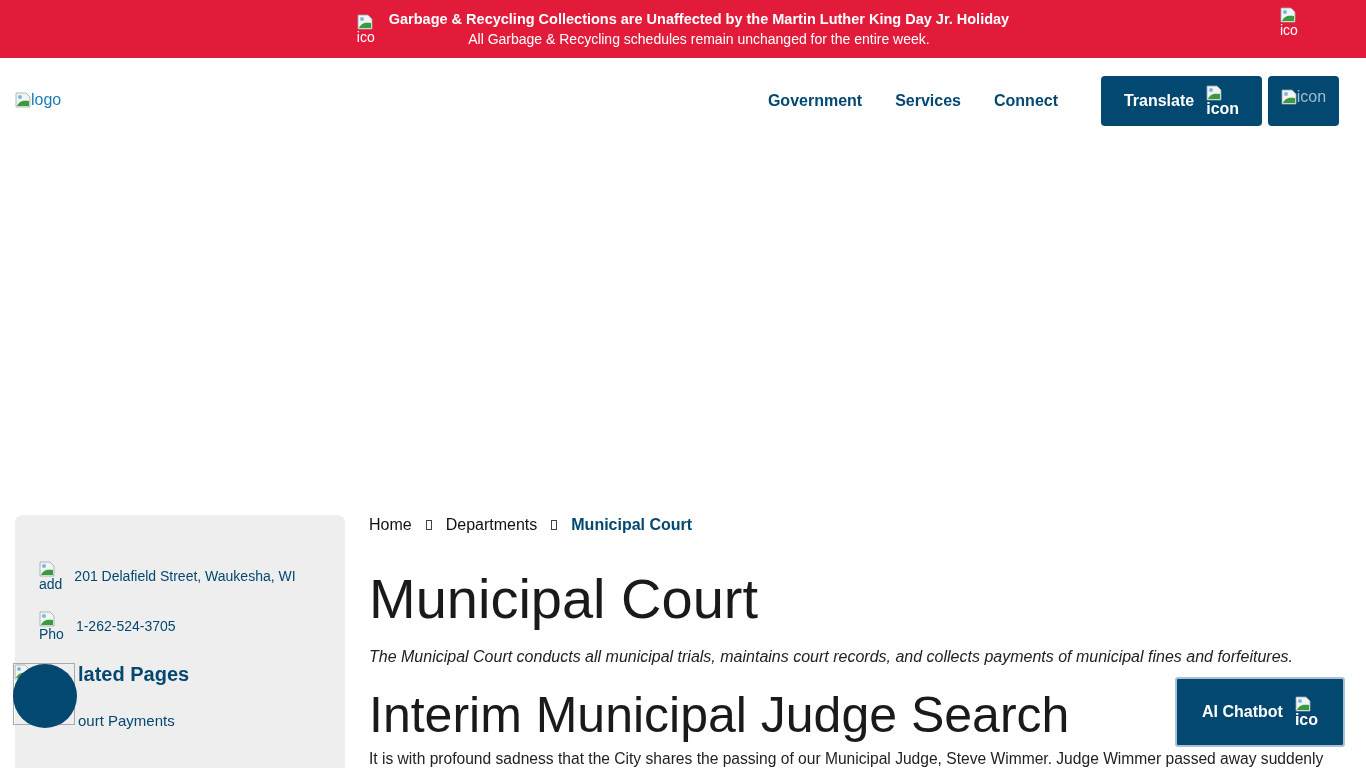 Image resolution: width=1366 pixels, height=768 pixels. Describe the element at coordinates (45, 696) in the screenshot. I see `floating-circle-button` at that location.